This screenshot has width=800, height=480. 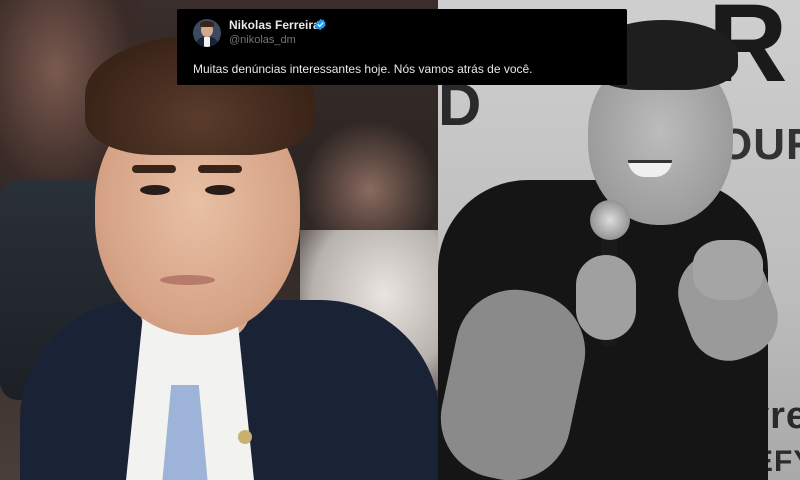 I want to click on hand-holding-mic, so click(x=606, y=297).